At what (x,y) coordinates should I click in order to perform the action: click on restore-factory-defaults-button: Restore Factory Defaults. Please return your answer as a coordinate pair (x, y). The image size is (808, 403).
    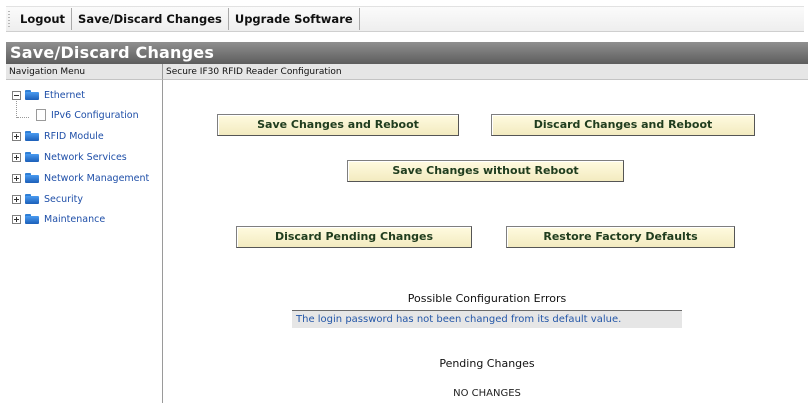
    Looking at the image, I should click on (620, 237).